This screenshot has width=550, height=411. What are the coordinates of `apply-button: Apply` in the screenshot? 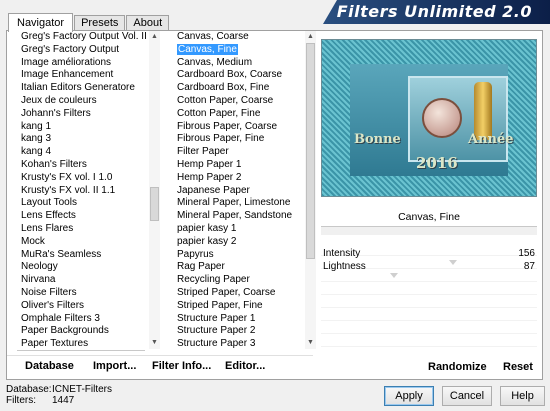 It's located at (409, 396).